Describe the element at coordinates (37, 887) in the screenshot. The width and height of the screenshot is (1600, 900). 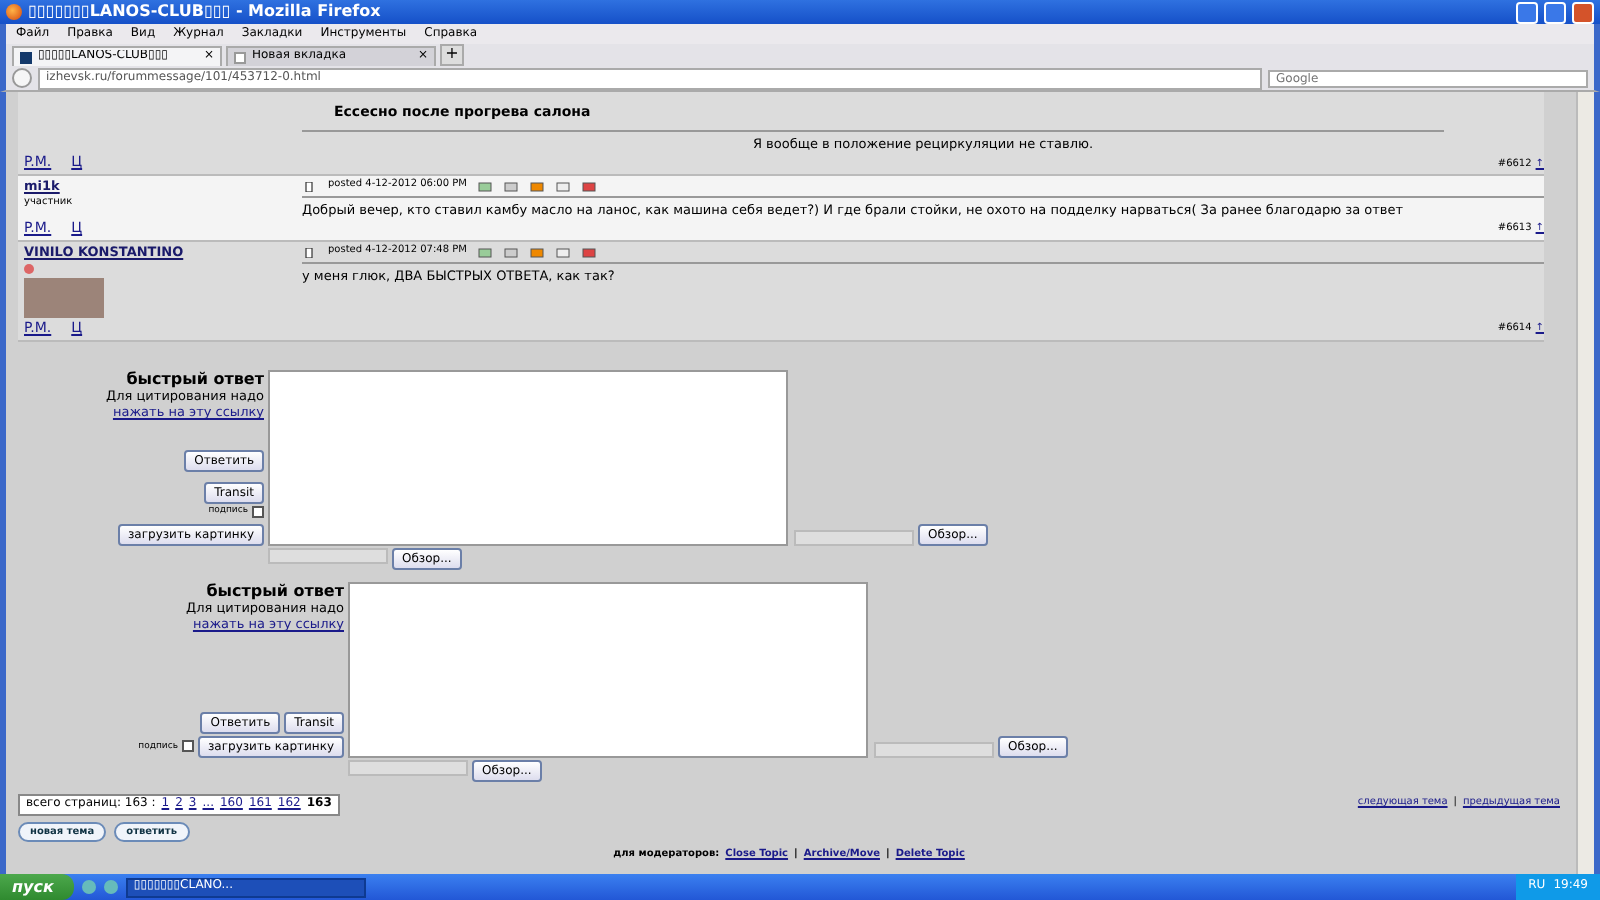
I see `start-button: пуск` at that location.